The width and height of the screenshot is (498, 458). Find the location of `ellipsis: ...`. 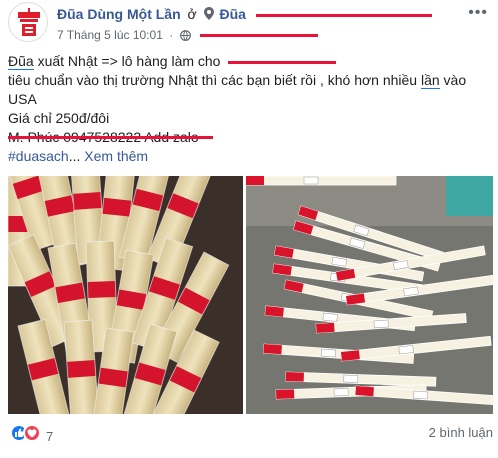

ellipsis: ... is located at coordinates (74, 156).